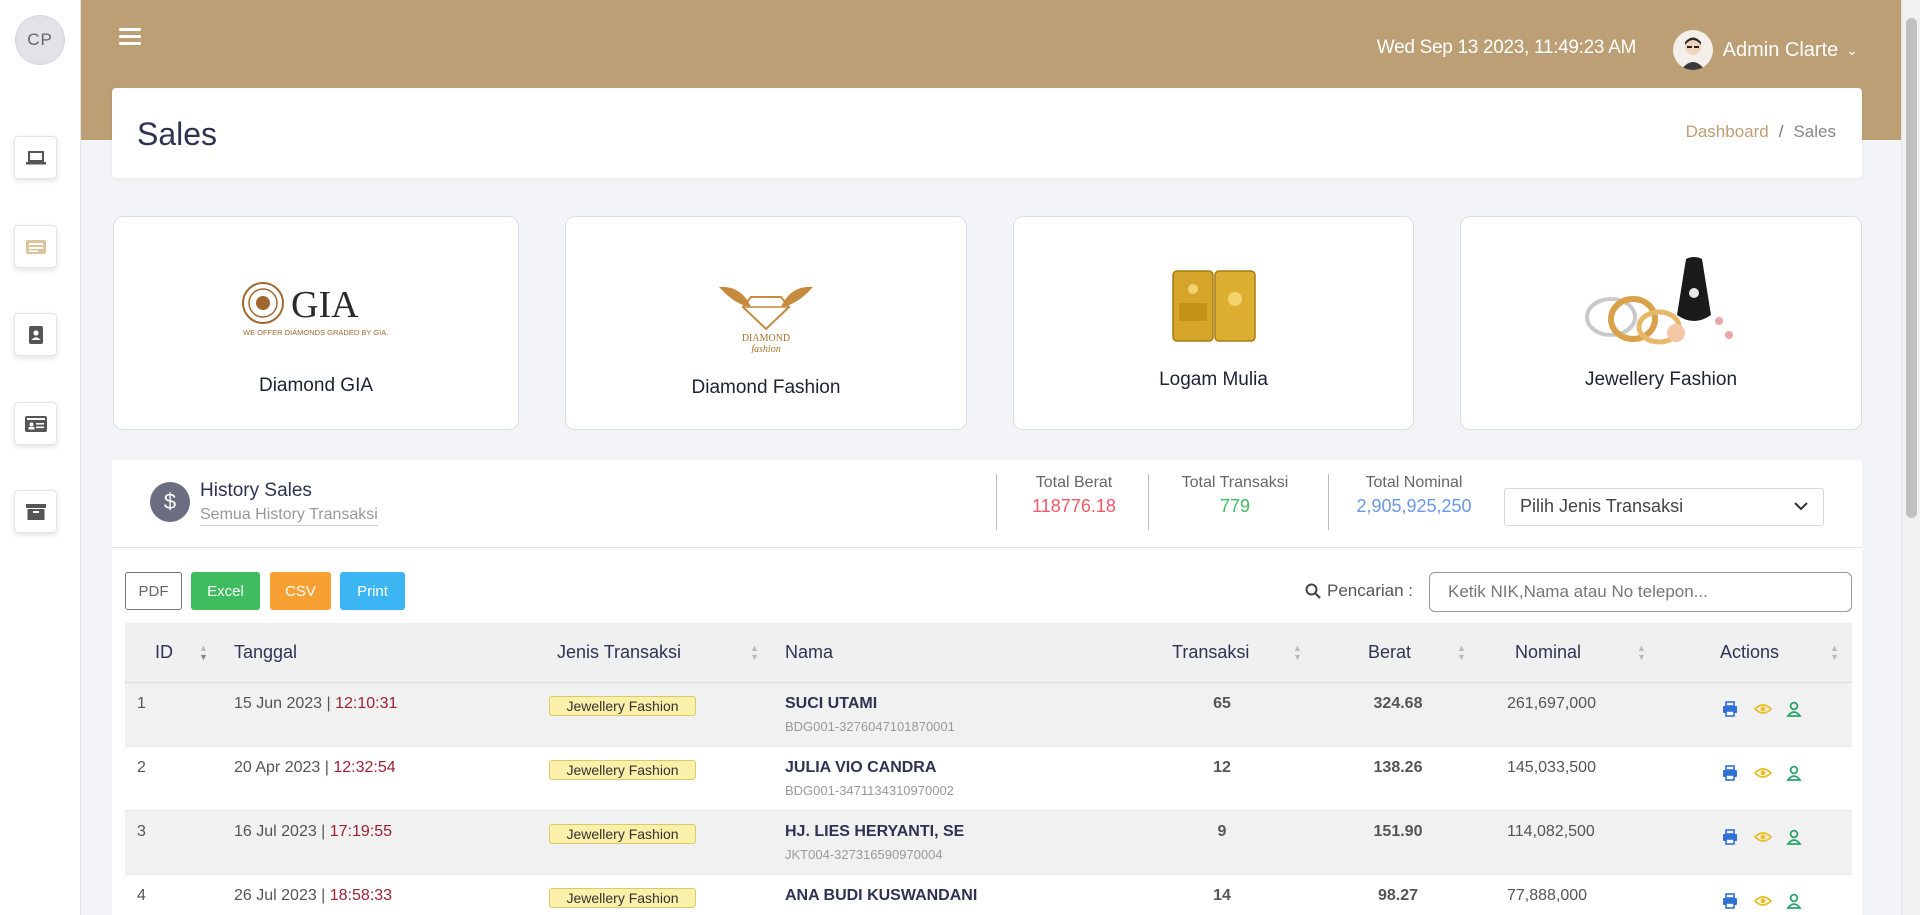  Describe the element at coordinates (1074, 502) in the screenshot. I see `stat-total-berat: Total Berat 118776.18` at that location.